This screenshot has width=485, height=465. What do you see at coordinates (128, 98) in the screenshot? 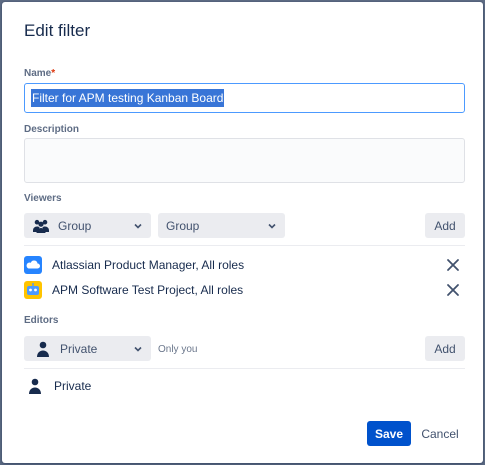
I see `name-input-value: Filter for APM testing Kanban Board` at bounding box center [128, 98].